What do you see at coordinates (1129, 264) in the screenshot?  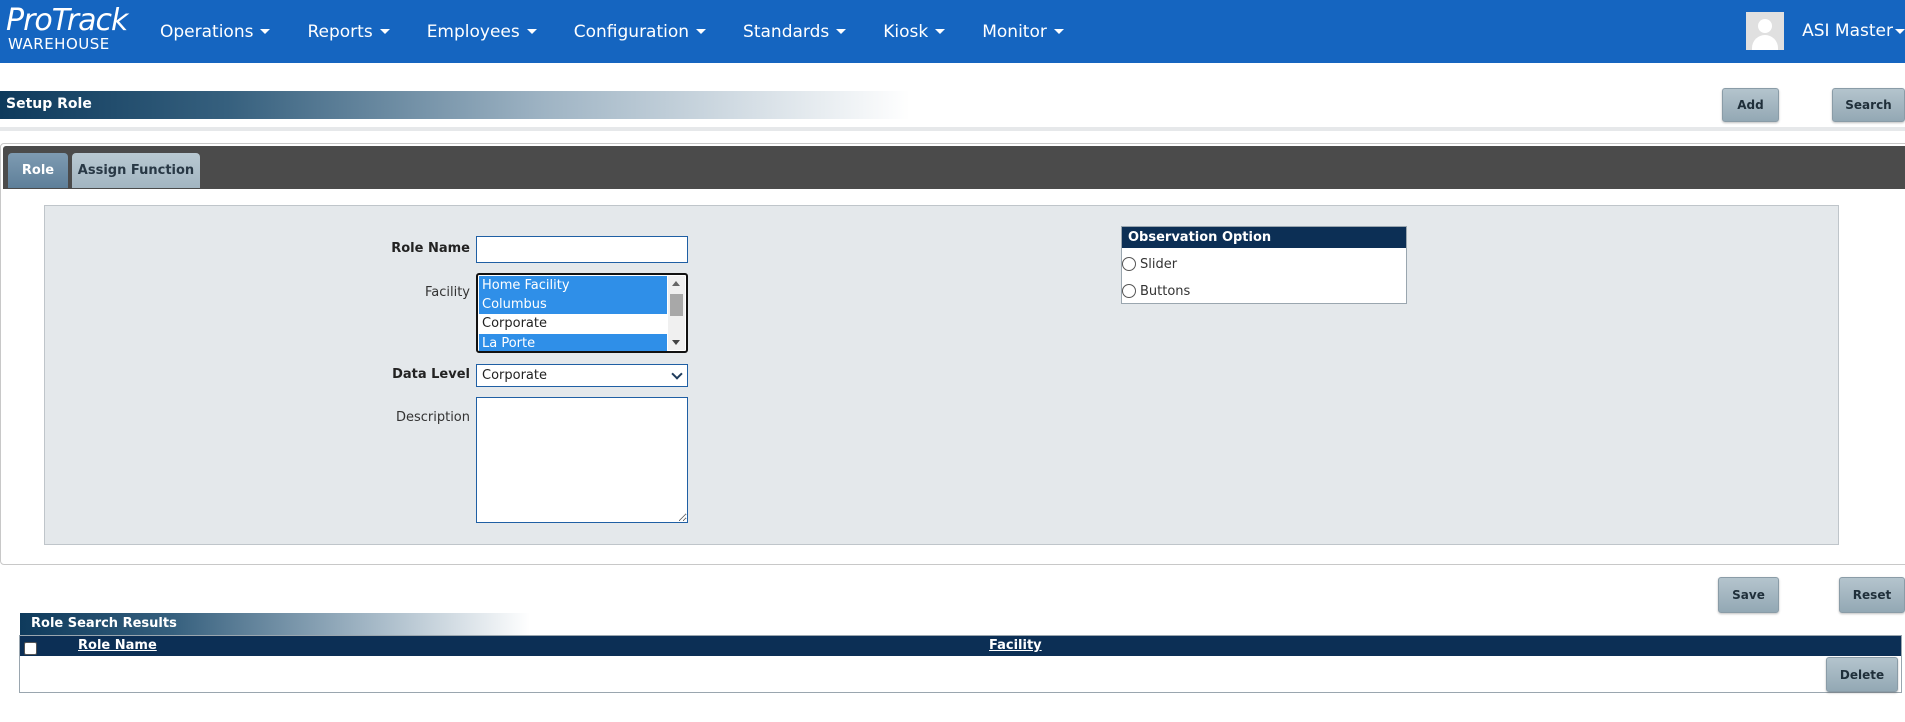 I see `radio-slider` at bounding box center [1129, 264].